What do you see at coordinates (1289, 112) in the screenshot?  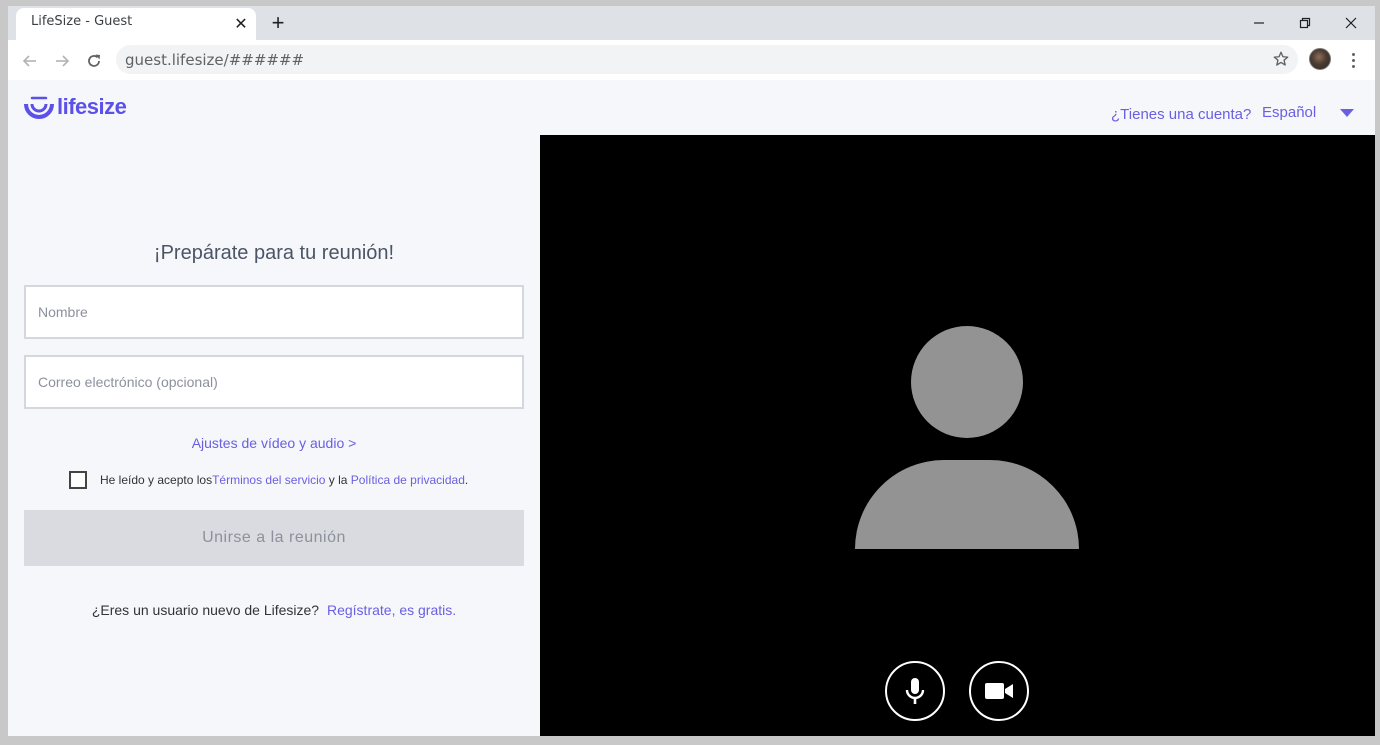 I see `language-label: Español` at bounding box center [1289, 112].